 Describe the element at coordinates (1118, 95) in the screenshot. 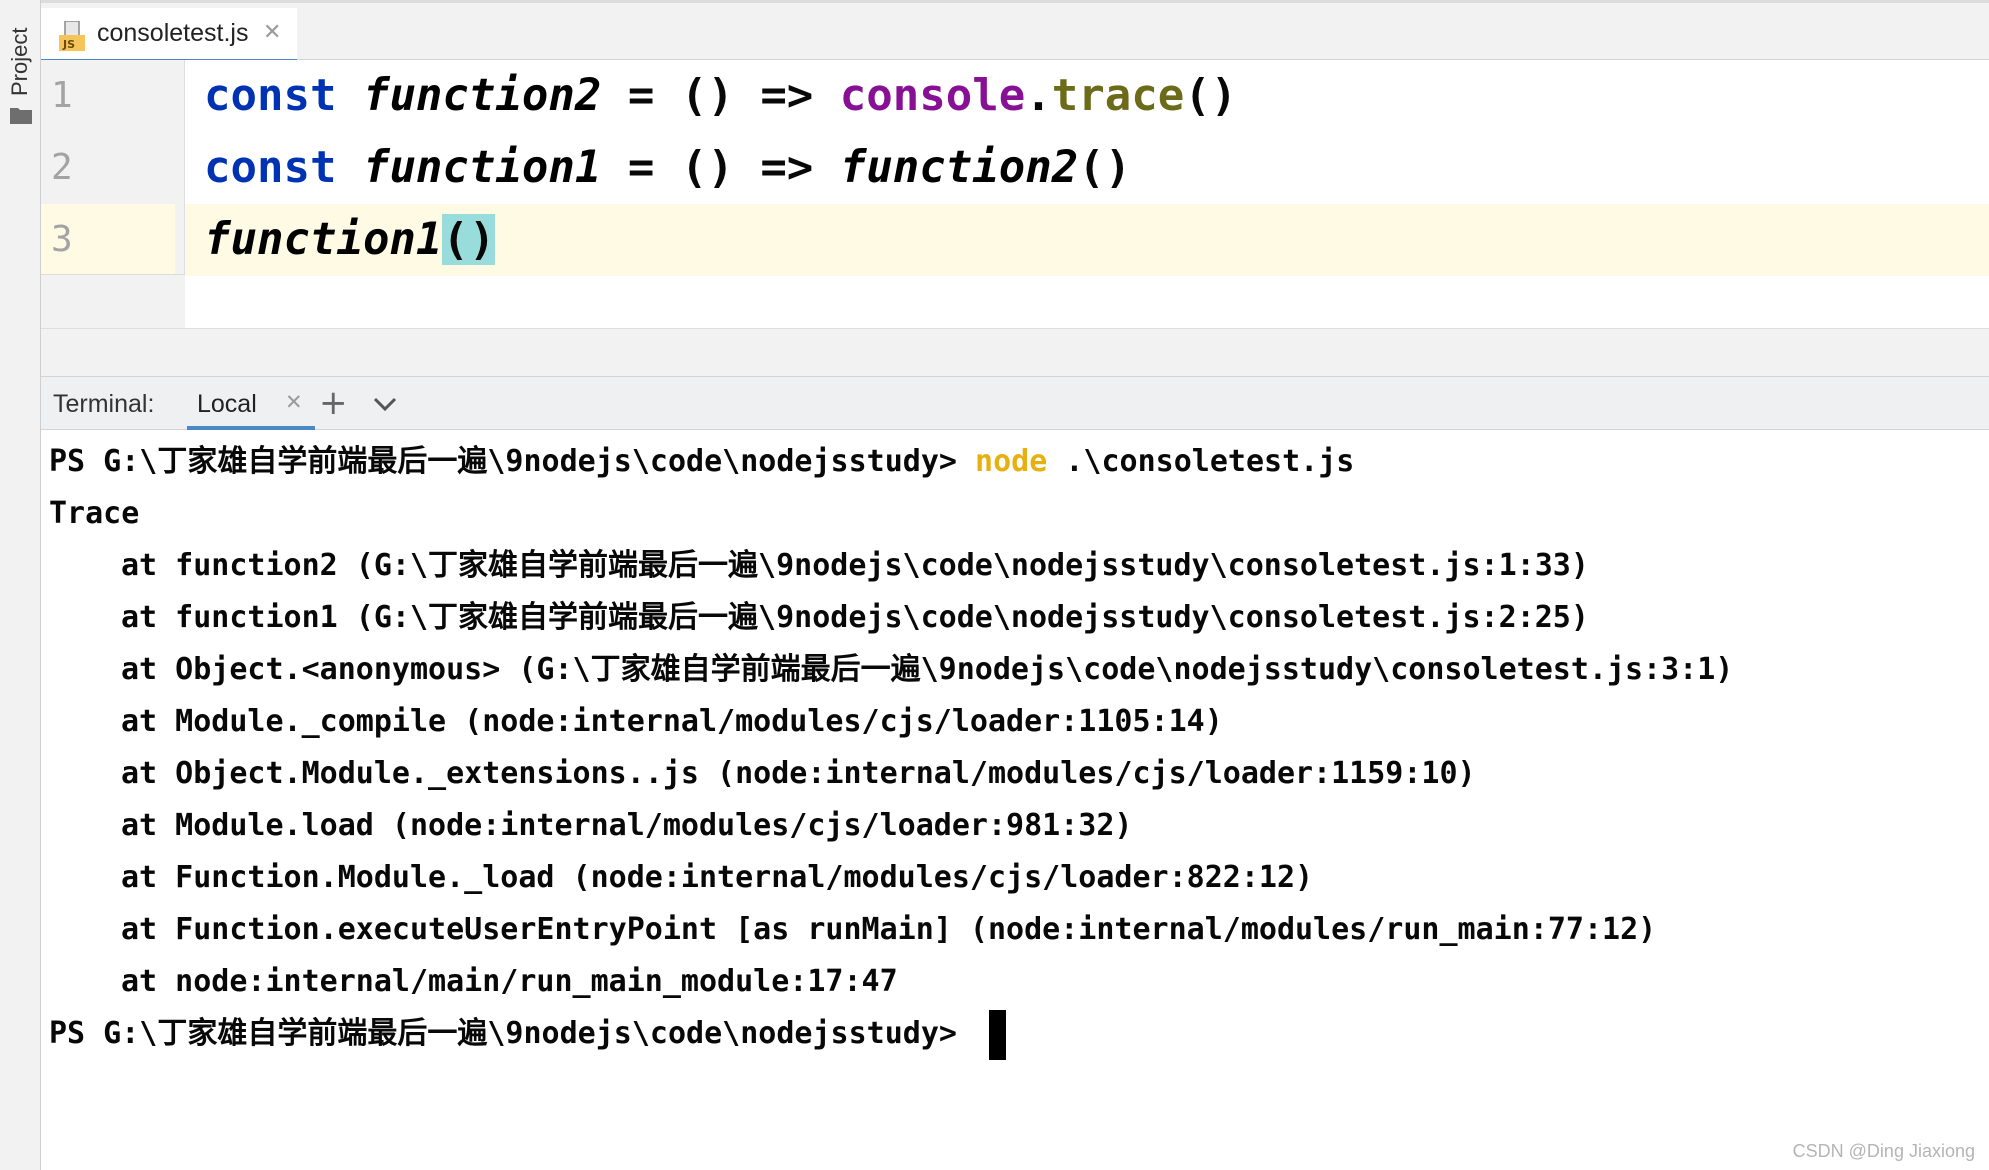

I see `code-token: trace` at that location.